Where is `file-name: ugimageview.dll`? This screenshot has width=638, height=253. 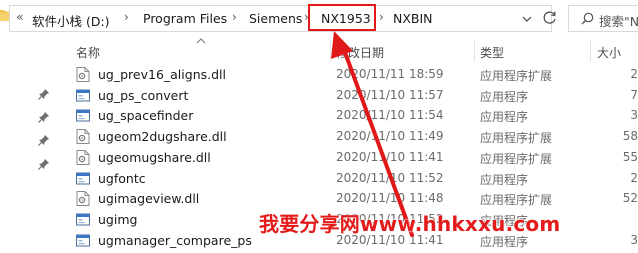 file-name: ugimageview.dll is located at coordinates (149, 199).